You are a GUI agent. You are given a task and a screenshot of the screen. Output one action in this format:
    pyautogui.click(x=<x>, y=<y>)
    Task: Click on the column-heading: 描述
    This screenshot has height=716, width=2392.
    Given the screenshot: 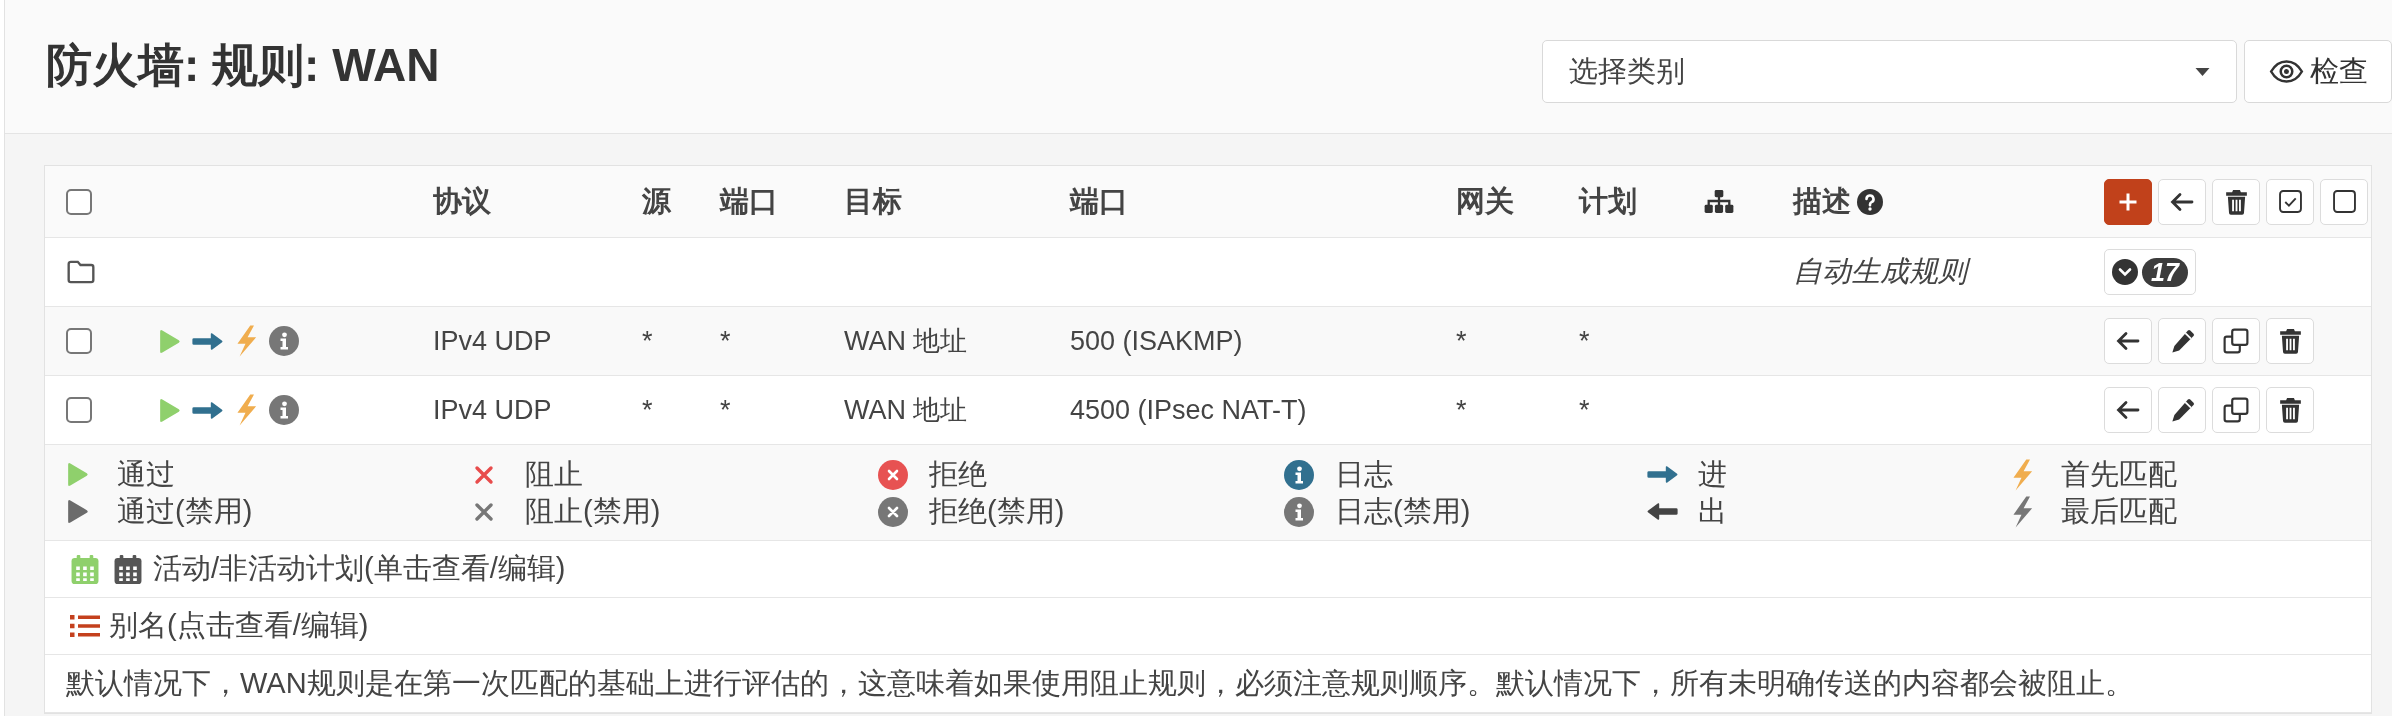 What is the action you would take?
    pyautogui.click(x=1822, y=201)
    